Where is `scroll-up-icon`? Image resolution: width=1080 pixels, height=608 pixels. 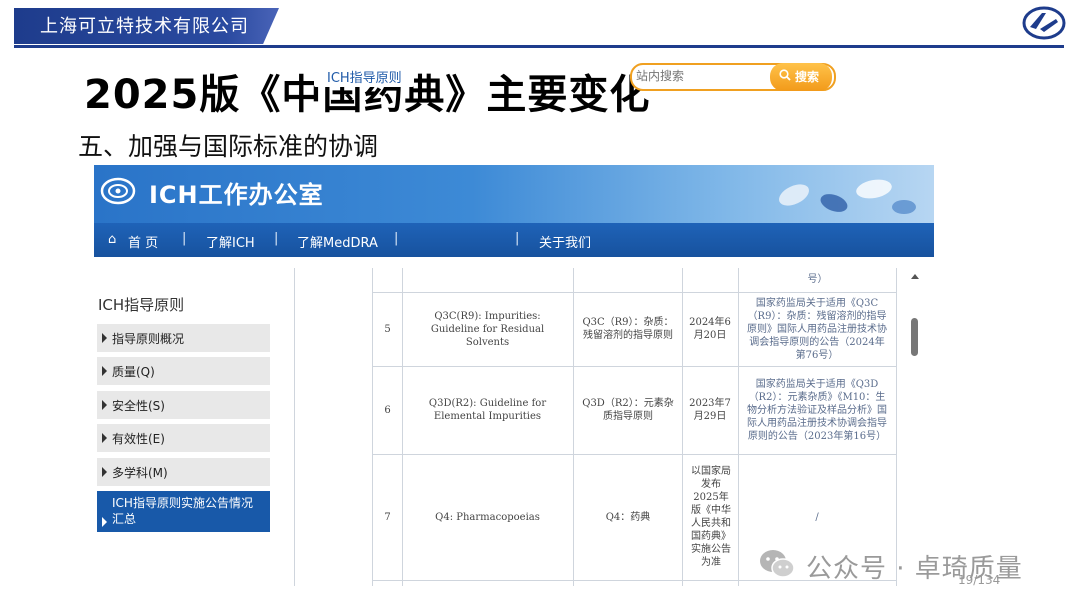 scroll-up-icon is located at coordinates (915, 276).